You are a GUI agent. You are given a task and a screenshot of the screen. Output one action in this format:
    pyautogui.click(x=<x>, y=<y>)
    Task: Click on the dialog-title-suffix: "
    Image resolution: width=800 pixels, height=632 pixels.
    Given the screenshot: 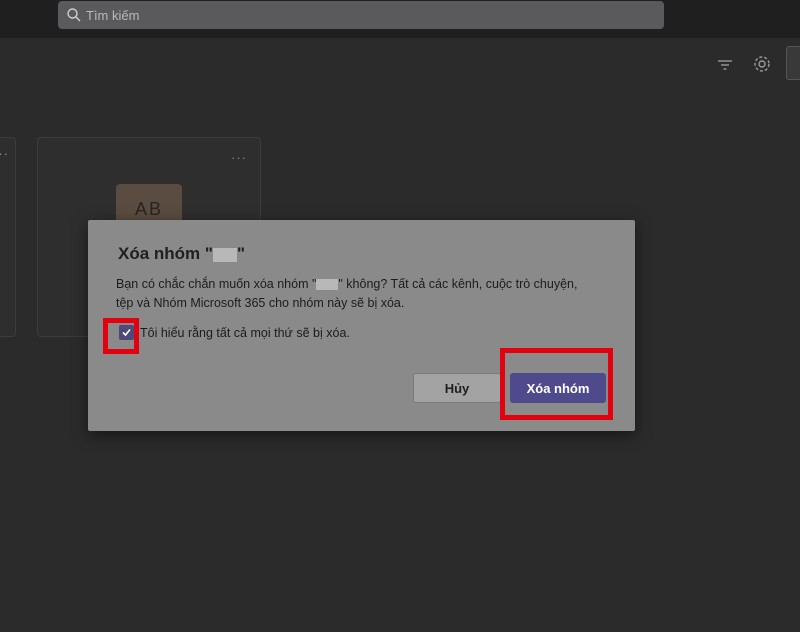 What is the action you would take?
    pyautogui.click(x=241, y=253)
    